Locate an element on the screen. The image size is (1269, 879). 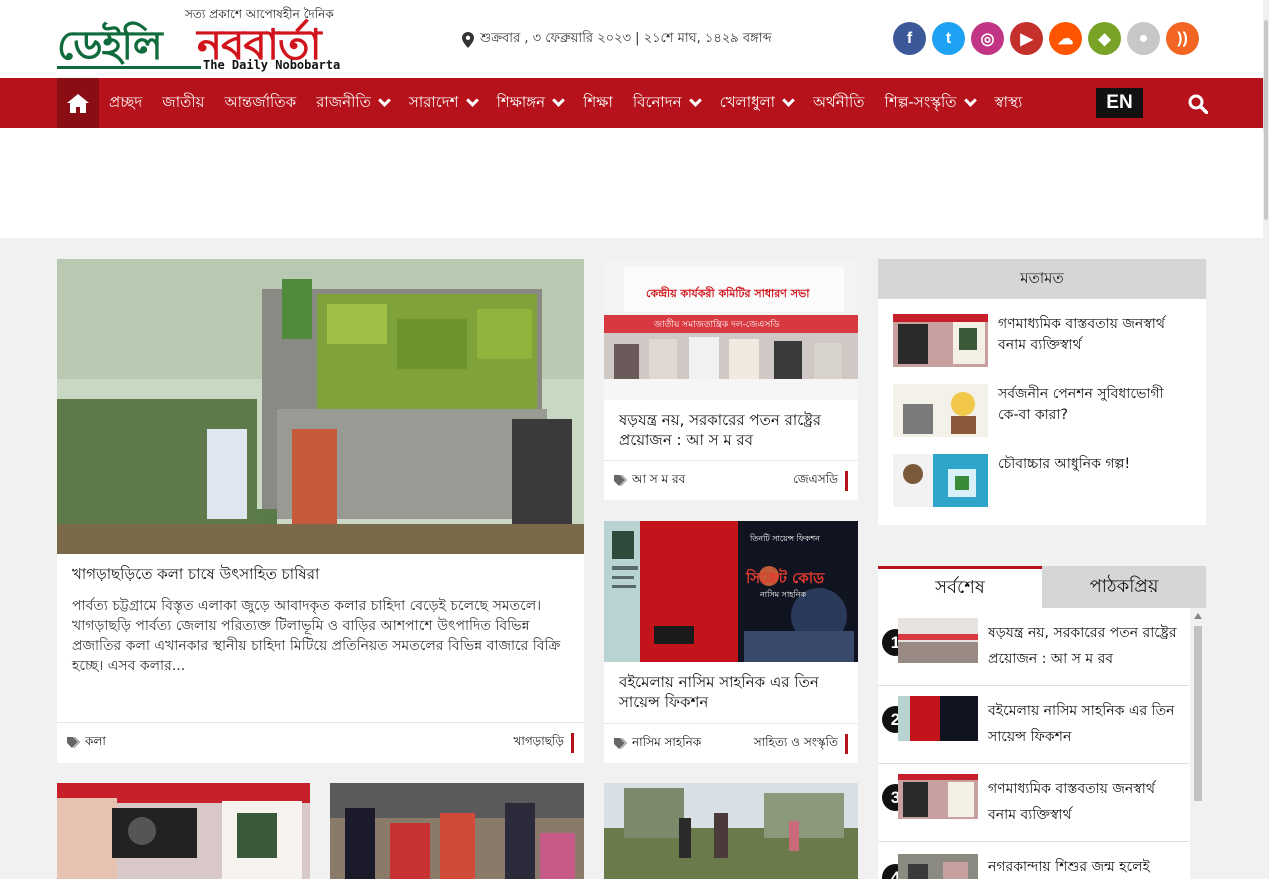
nav-item: স্বাস্থ্য is located at coordinates (1009, 103).